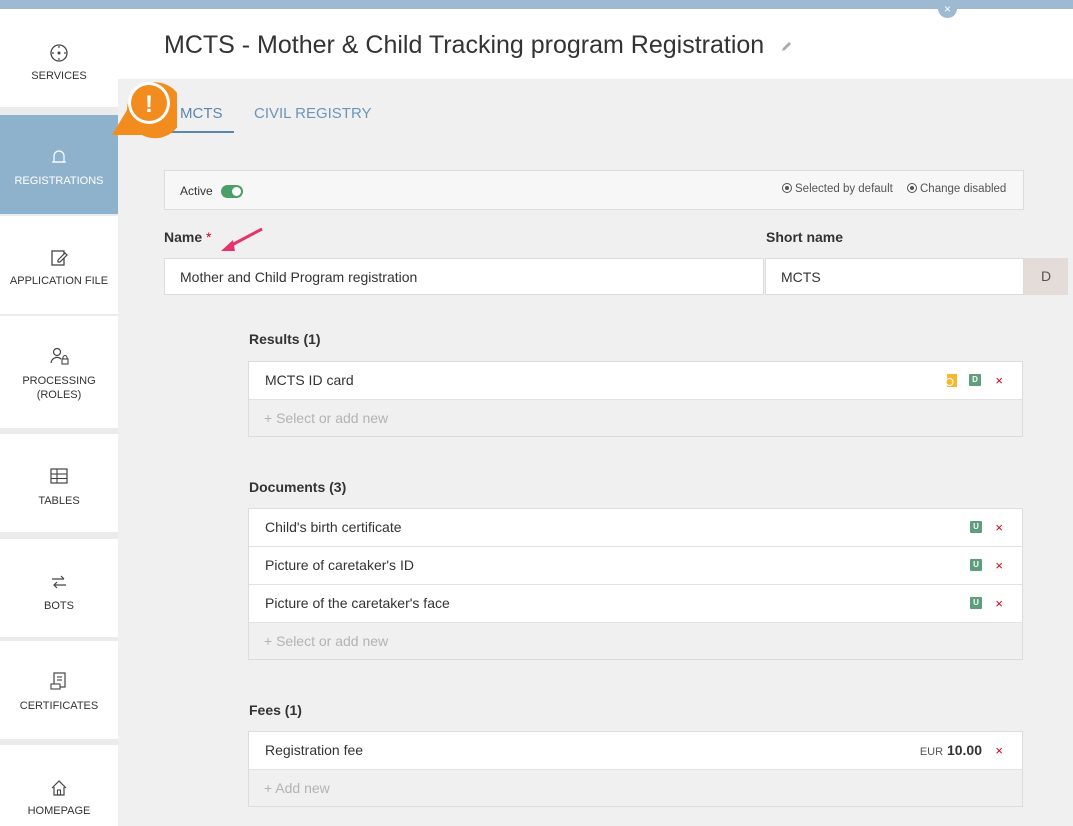 The image size is (1073, 826). Describe the element at coordinates (787, 46) in the screenshot. I see `pencil-icon` at that location.